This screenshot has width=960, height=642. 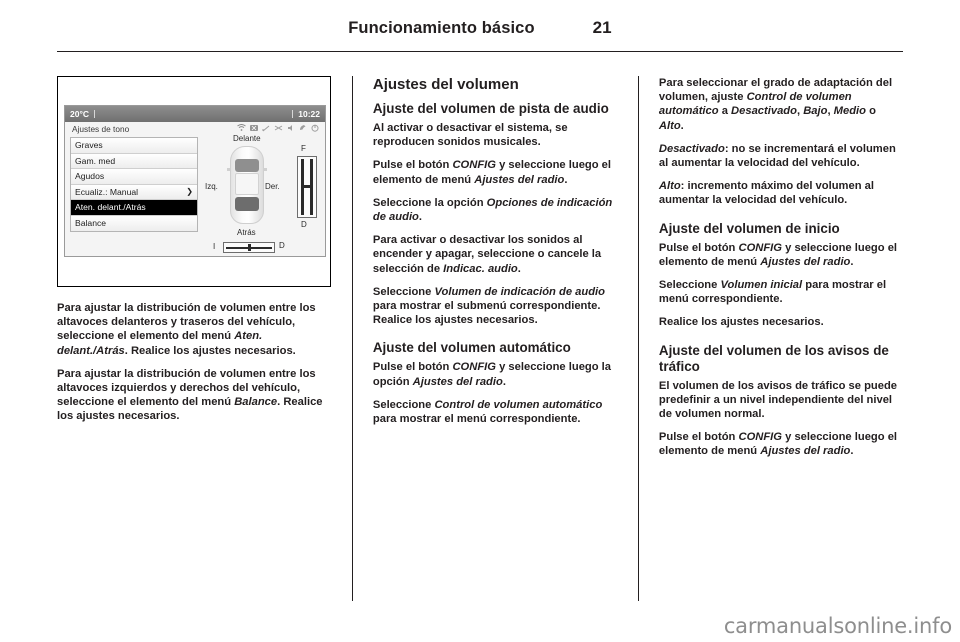 What do you see at coordinates (602, 27) in the screenshot?
I see `page-number: 21` at bounding box center [602, 27].